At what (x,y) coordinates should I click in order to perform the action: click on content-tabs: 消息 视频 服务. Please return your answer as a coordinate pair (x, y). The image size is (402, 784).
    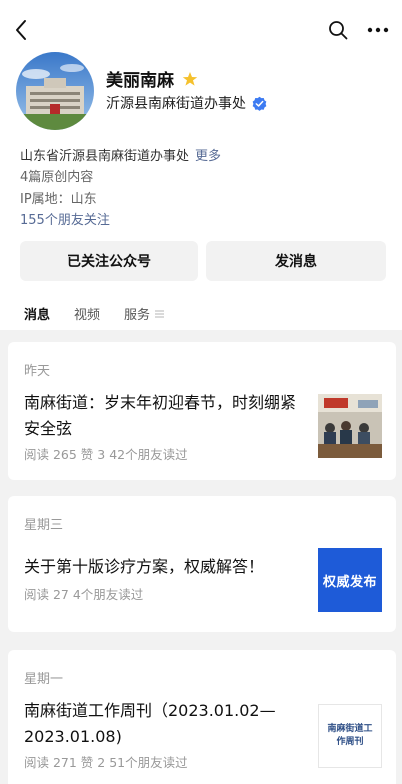
    Looking at the image, I should click on (106, 318).